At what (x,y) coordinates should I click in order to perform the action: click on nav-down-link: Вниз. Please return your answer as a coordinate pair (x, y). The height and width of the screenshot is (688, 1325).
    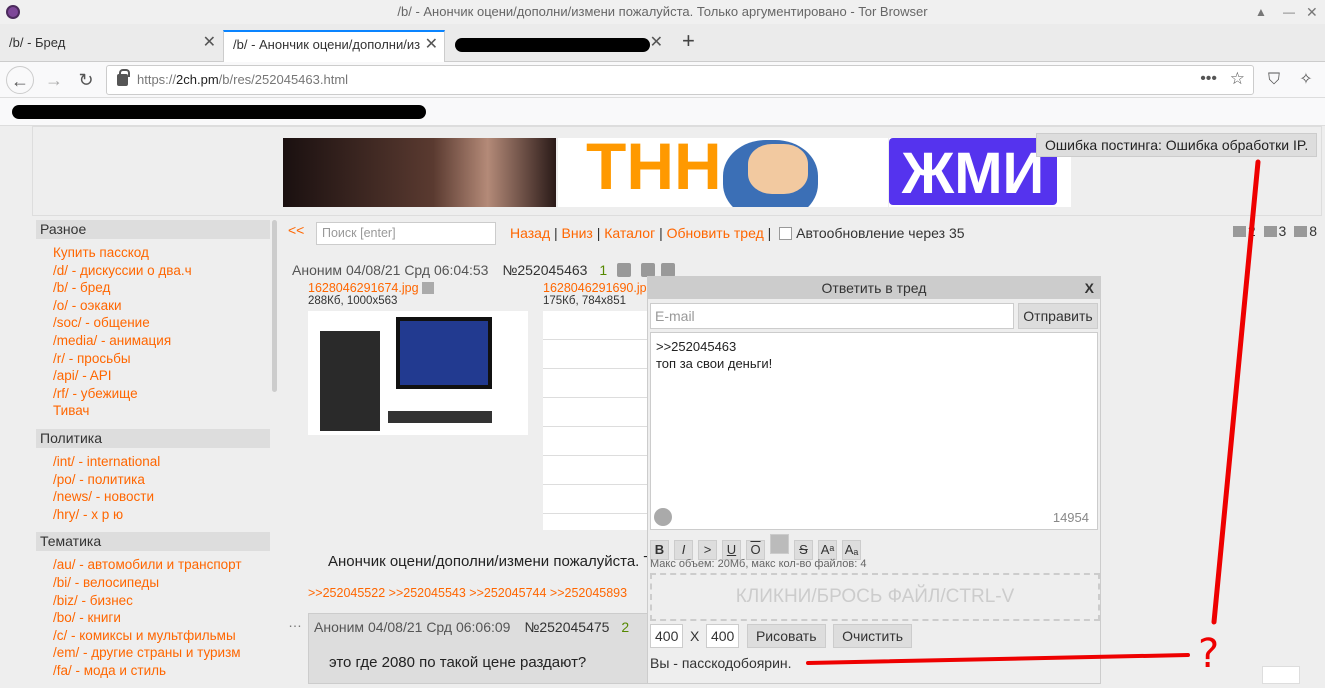
    Looking at the image, I should click on (577, 233).